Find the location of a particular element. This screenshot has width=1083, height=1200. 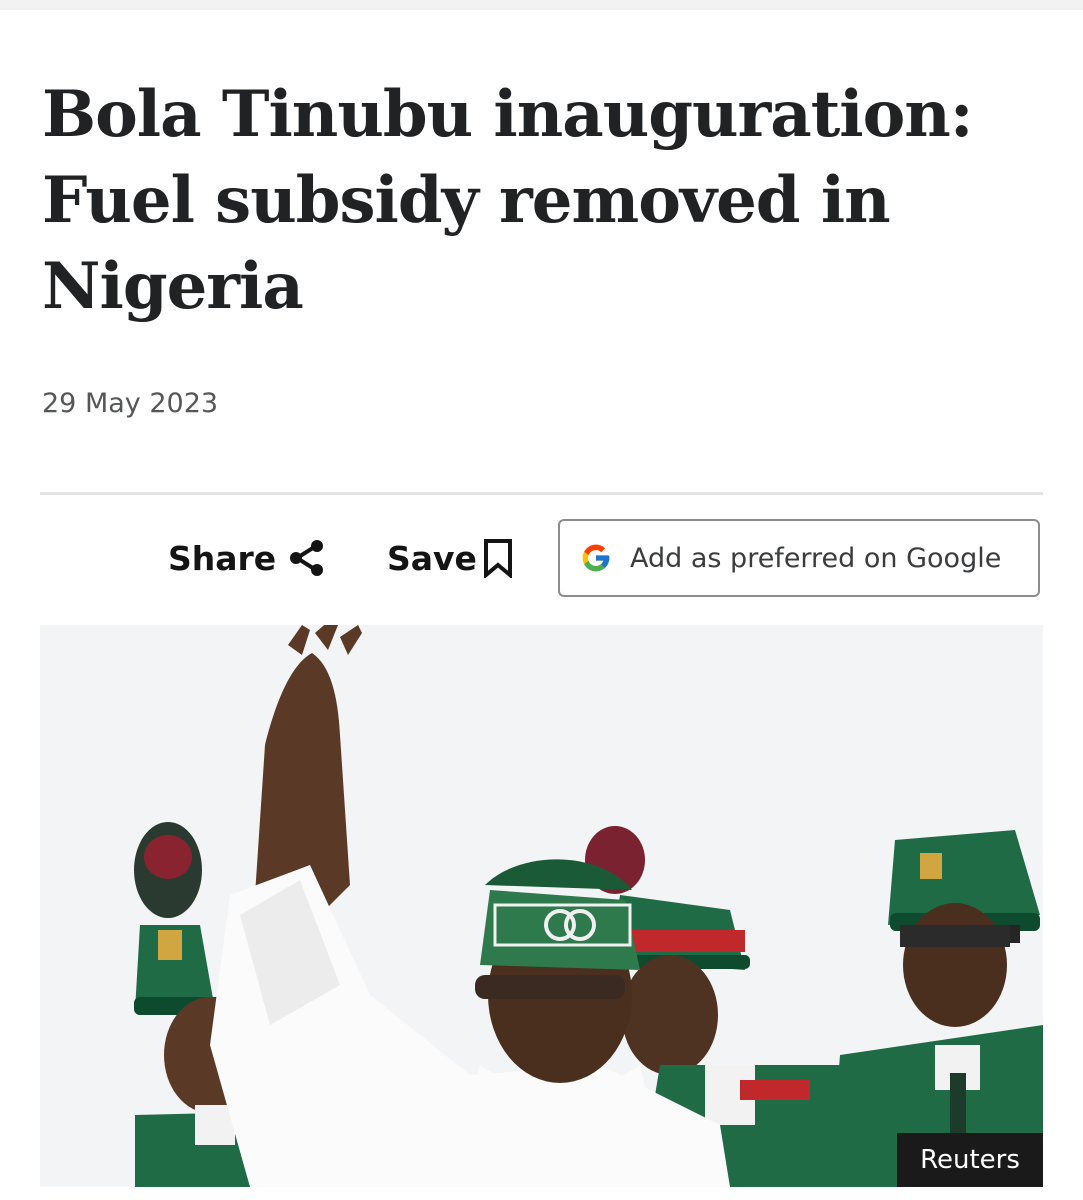

share-button: Share is located at coordinates (246, 558).